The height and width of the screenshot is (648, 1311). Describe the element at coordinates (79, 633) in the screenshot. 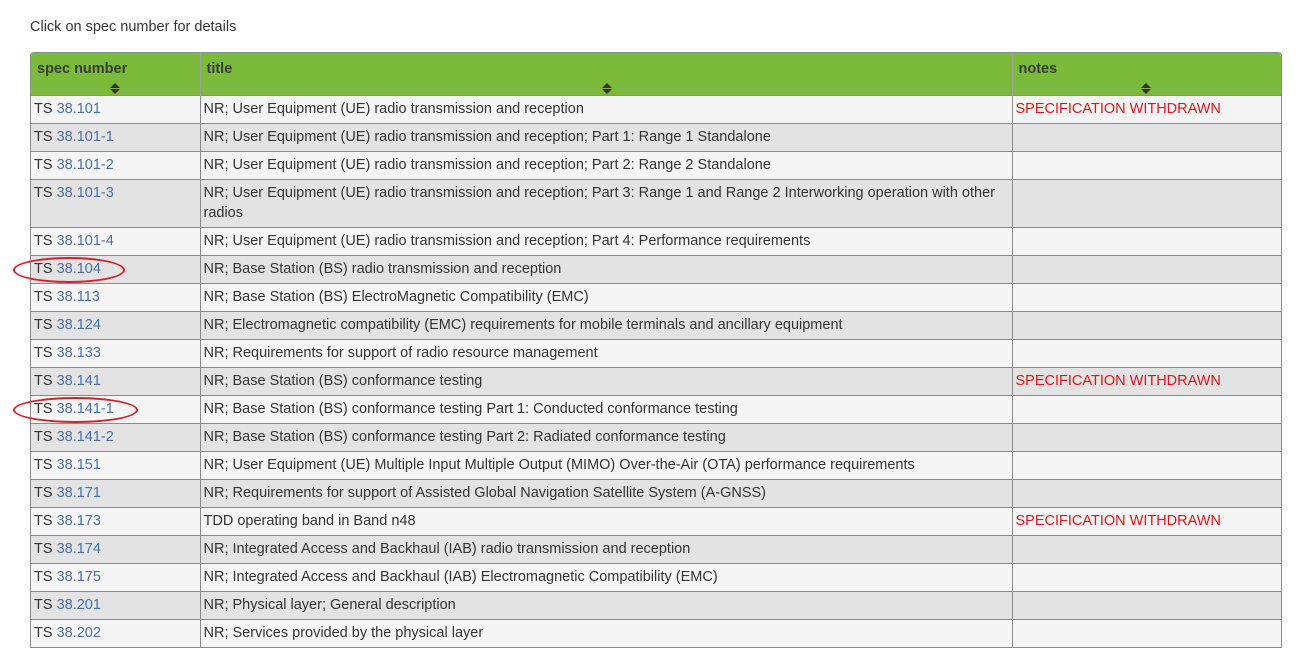

I see `spec-number-link: 38.202` at that location.